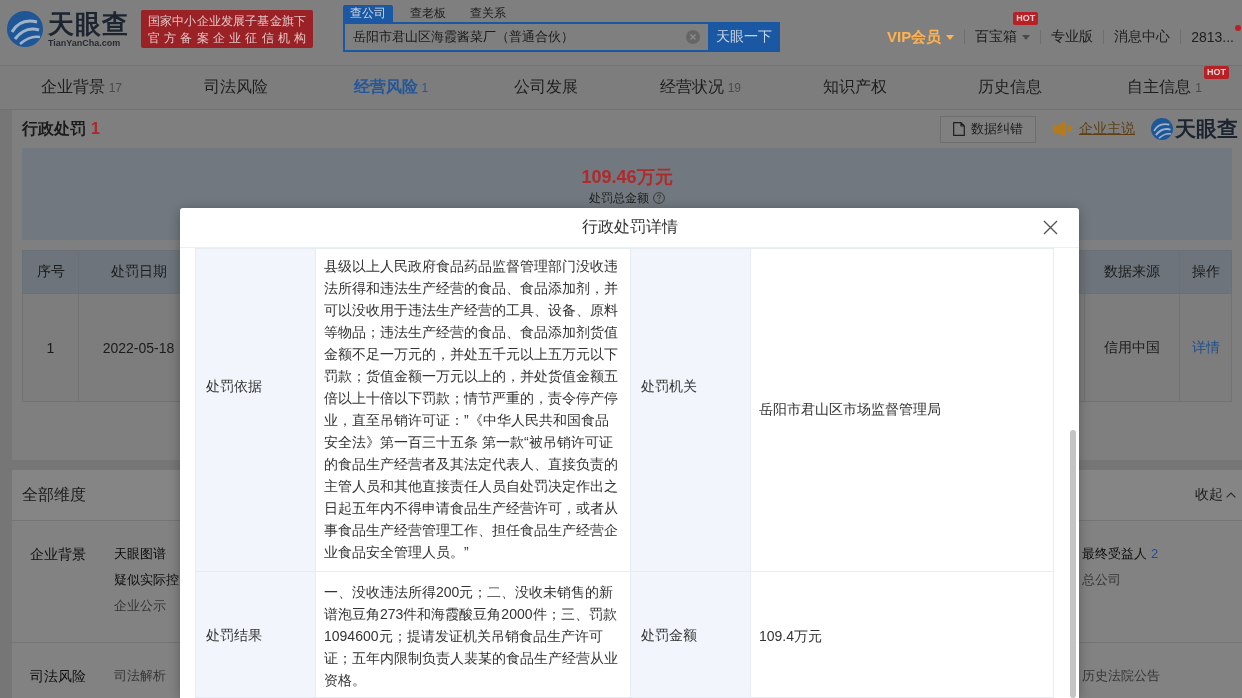 The width and height of the screenshot is (1242, 698). I want to click on field-value: 109.4万元, so click(902, 634).